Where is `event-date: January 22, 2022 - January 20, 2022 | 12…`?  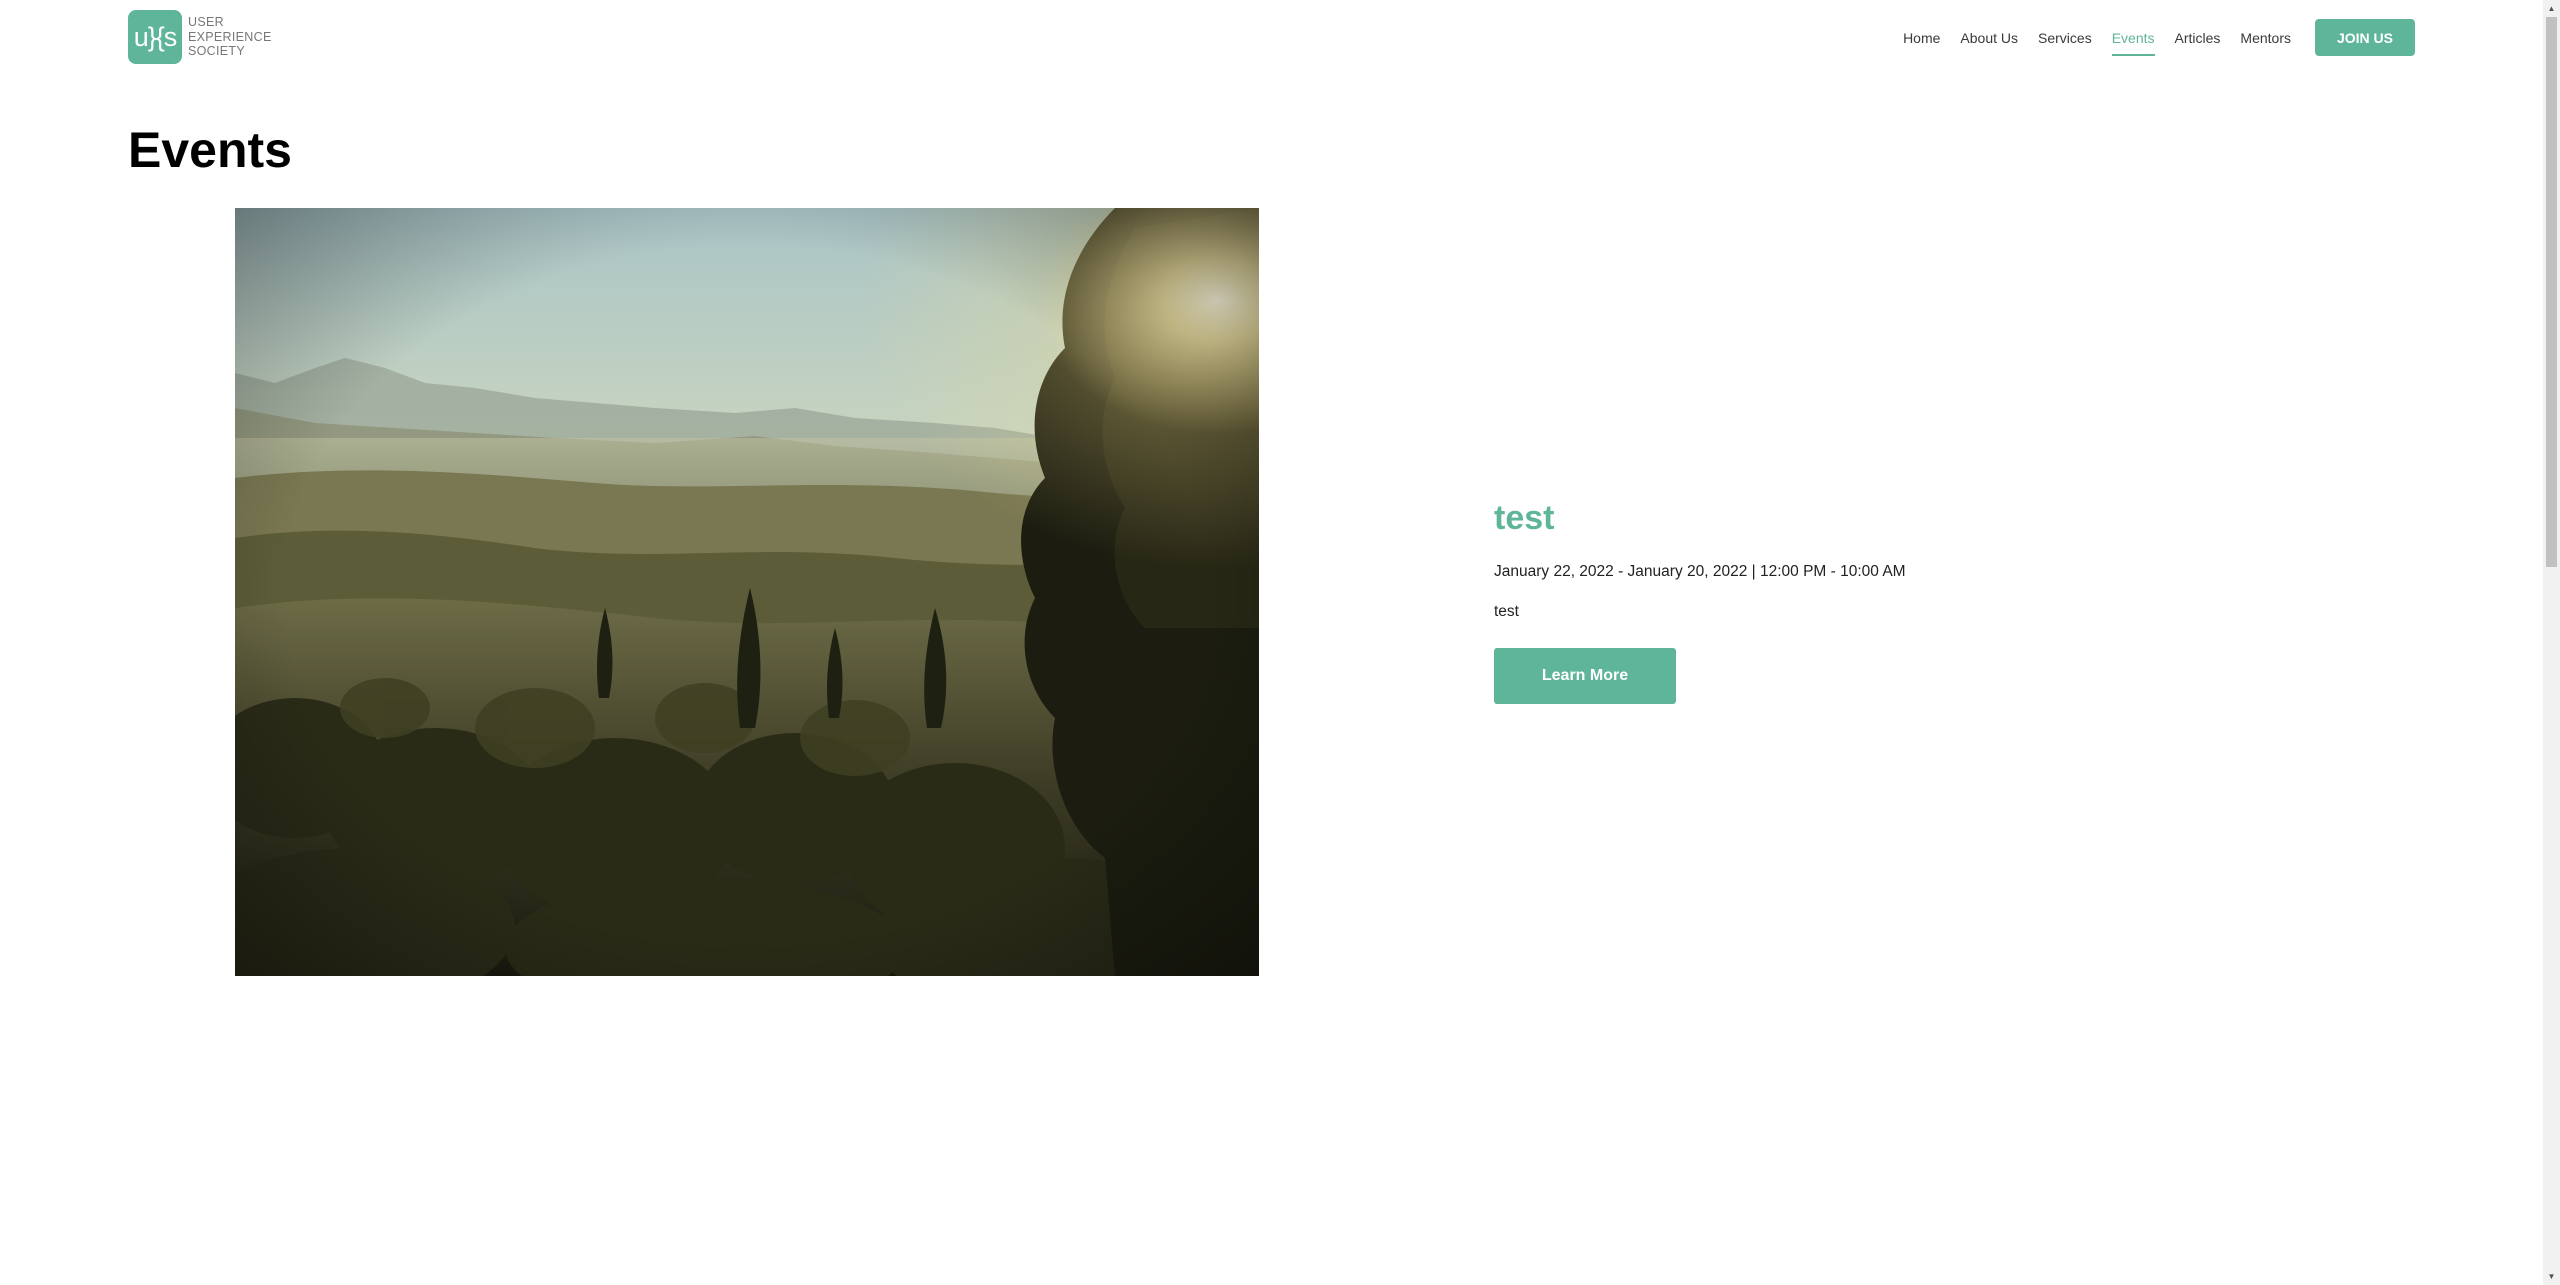
event-date: January 22, 2022 - January 20, 2022 | 12… is located at coordinates (1700, 571).